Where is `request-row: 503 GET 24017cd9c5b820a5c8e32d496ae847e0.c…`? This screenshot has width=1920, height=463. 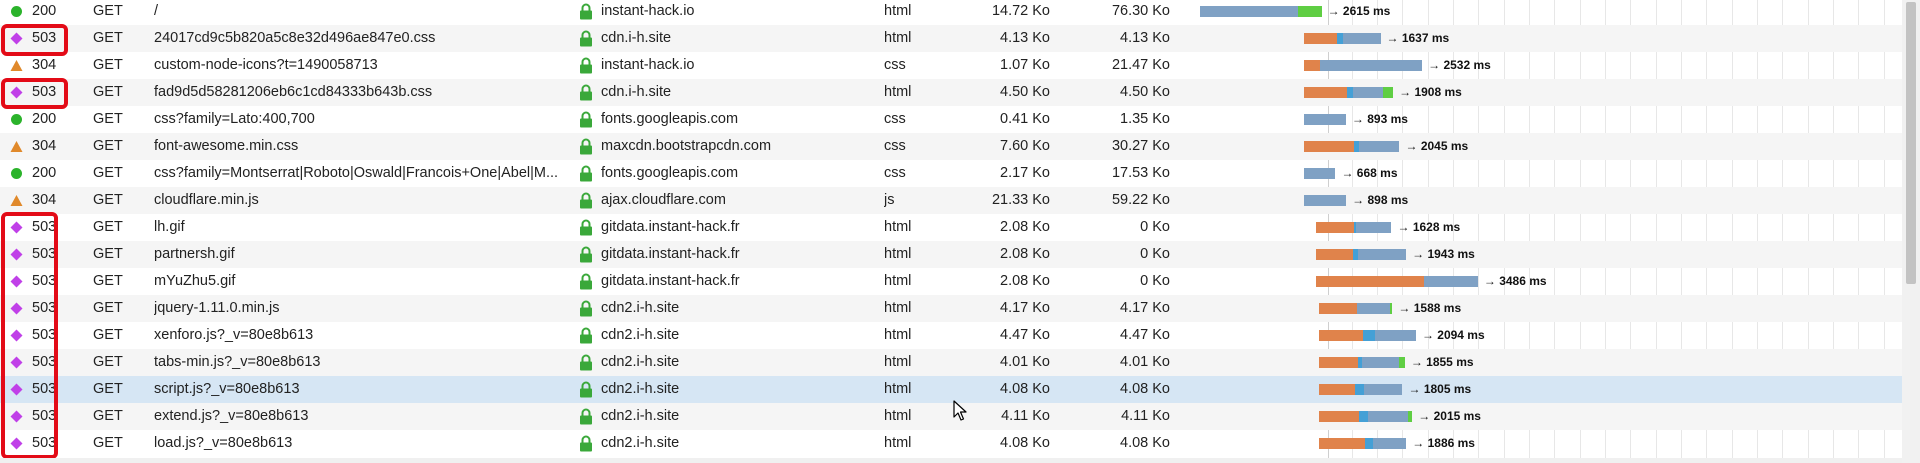
request-row: 503 GET 24017cd9c5b820a5c8e32d496ae847e0.c… is located at coordinates (951, 38).